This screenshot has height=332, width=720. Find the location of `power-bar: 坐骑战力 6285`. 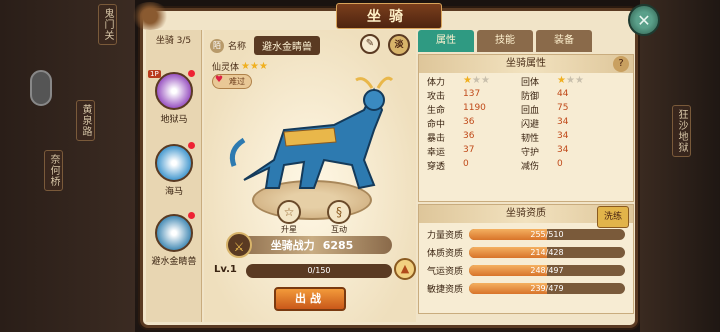

power-bar: 坐骑战力 6285 is located at coordinates (312, 245).